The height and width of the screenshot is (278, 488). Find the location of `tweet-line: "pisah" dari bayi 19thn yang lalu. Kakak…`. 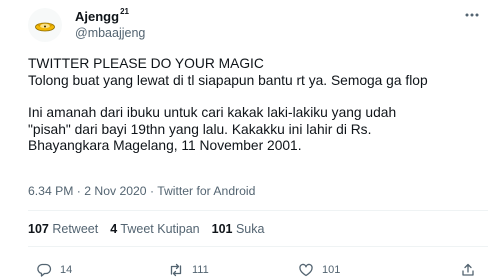

tweet-line: "pisah" dari bayi 19thn yang lalu. Kakak… is located at coordinates (200, 129).